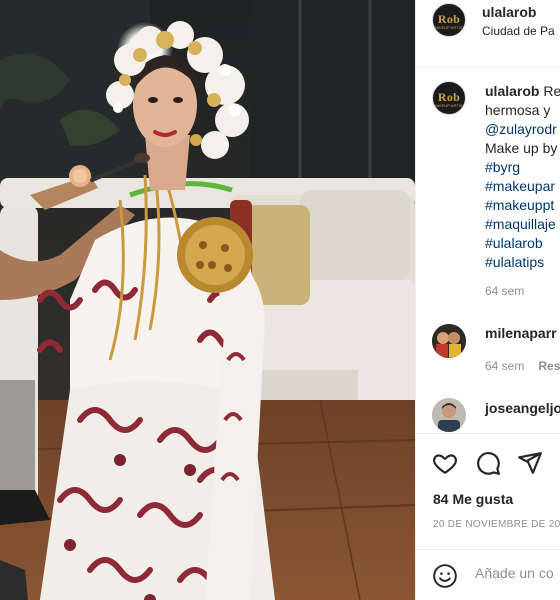  What do you see at coordinates (551, 91) in the screenshot?
I see `caption-text-start: Re` at bounding box center [551, 91].